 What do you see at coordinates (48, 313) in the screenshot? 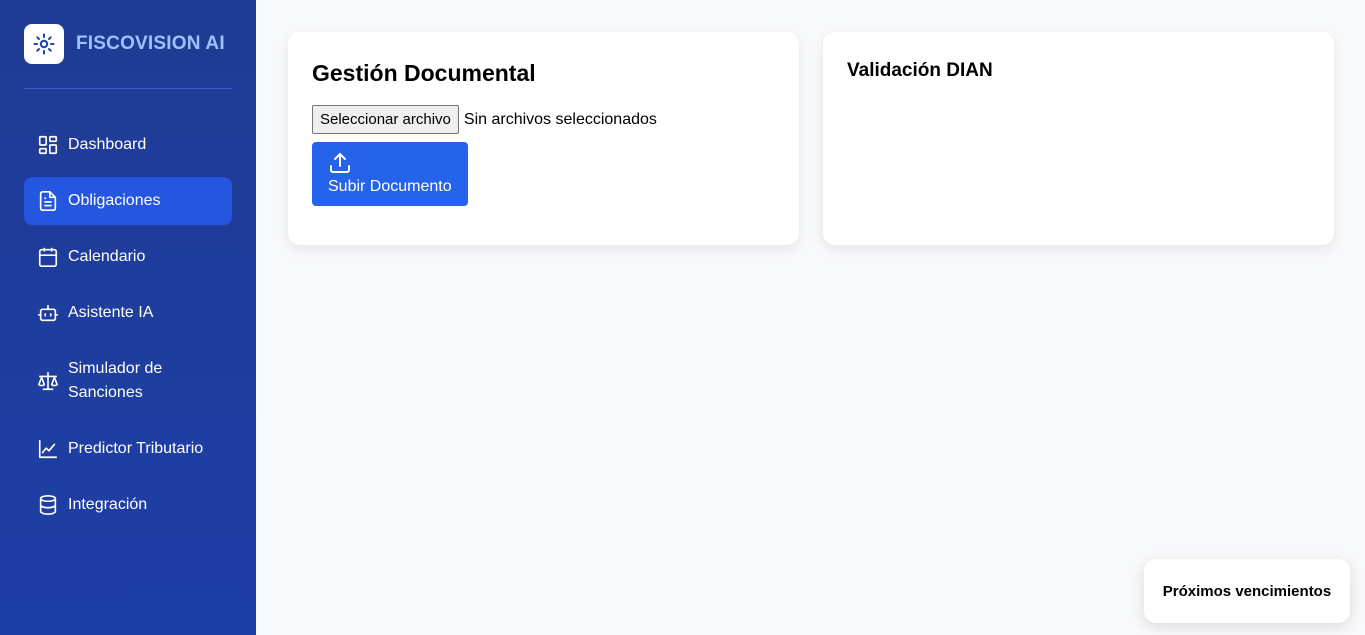
I see `robot-icon` at bounding box center [48, 313].